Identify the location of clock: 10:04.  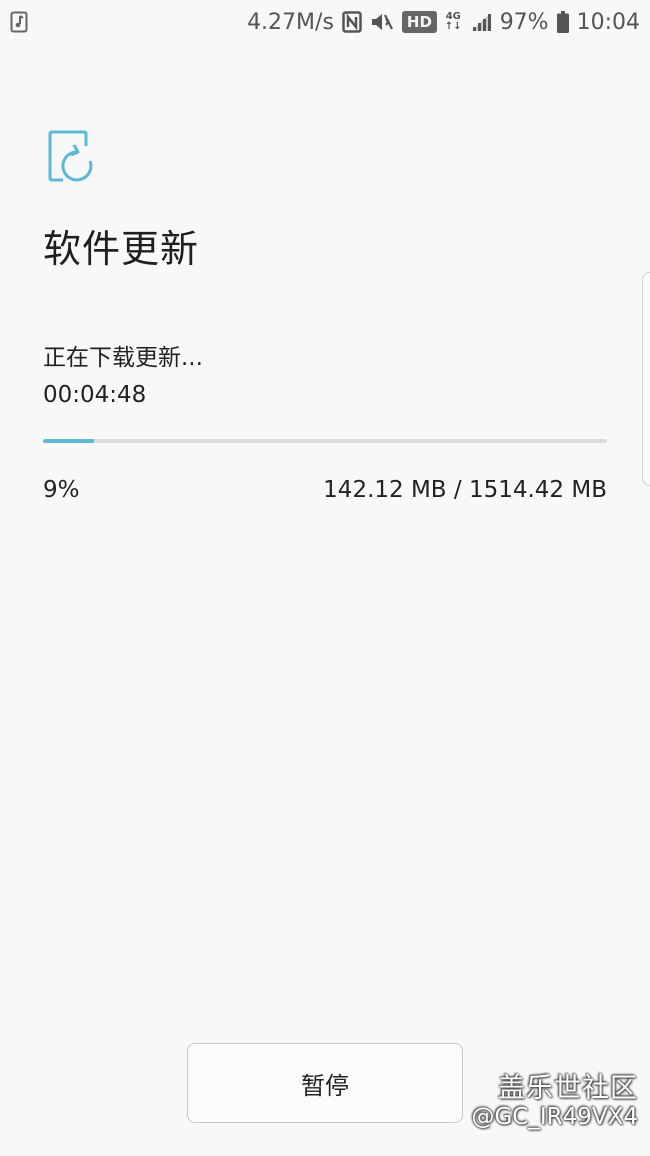
(608, 22).